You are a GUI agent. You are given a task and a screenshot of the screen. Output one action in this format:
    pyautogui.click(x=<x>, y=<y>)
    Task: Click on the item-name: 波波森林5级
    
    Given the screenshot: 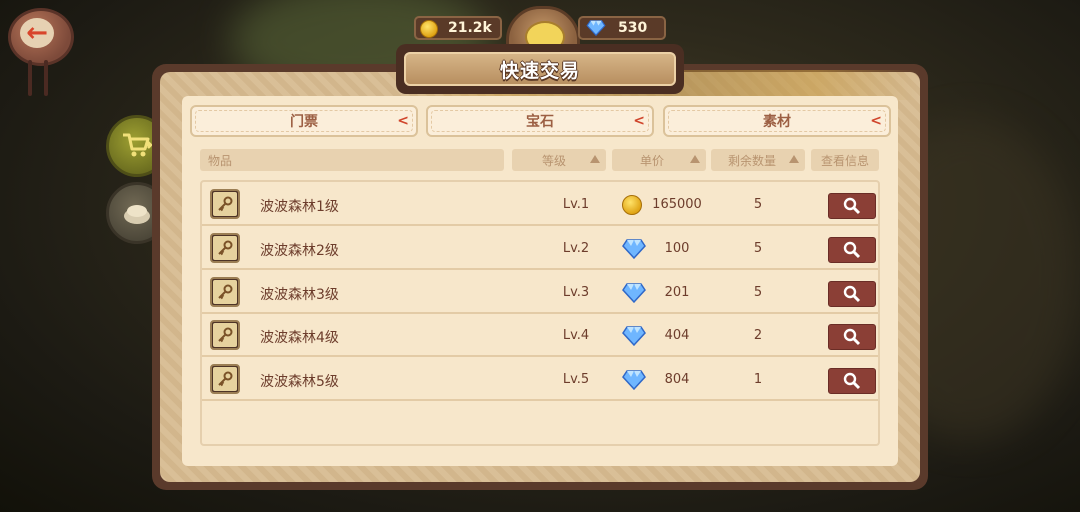 What is the action you would take?
    pyautogui.click(x=299, y=382)
    